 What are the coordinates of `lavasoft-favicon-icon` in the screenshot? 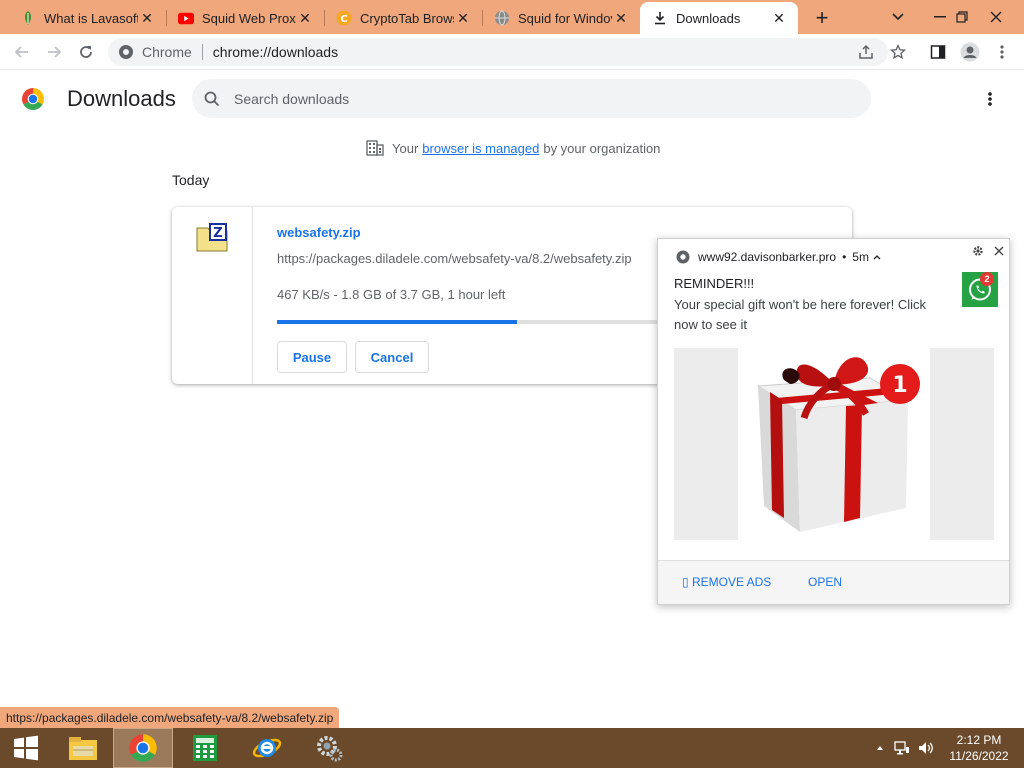 It's located at (28, 18).